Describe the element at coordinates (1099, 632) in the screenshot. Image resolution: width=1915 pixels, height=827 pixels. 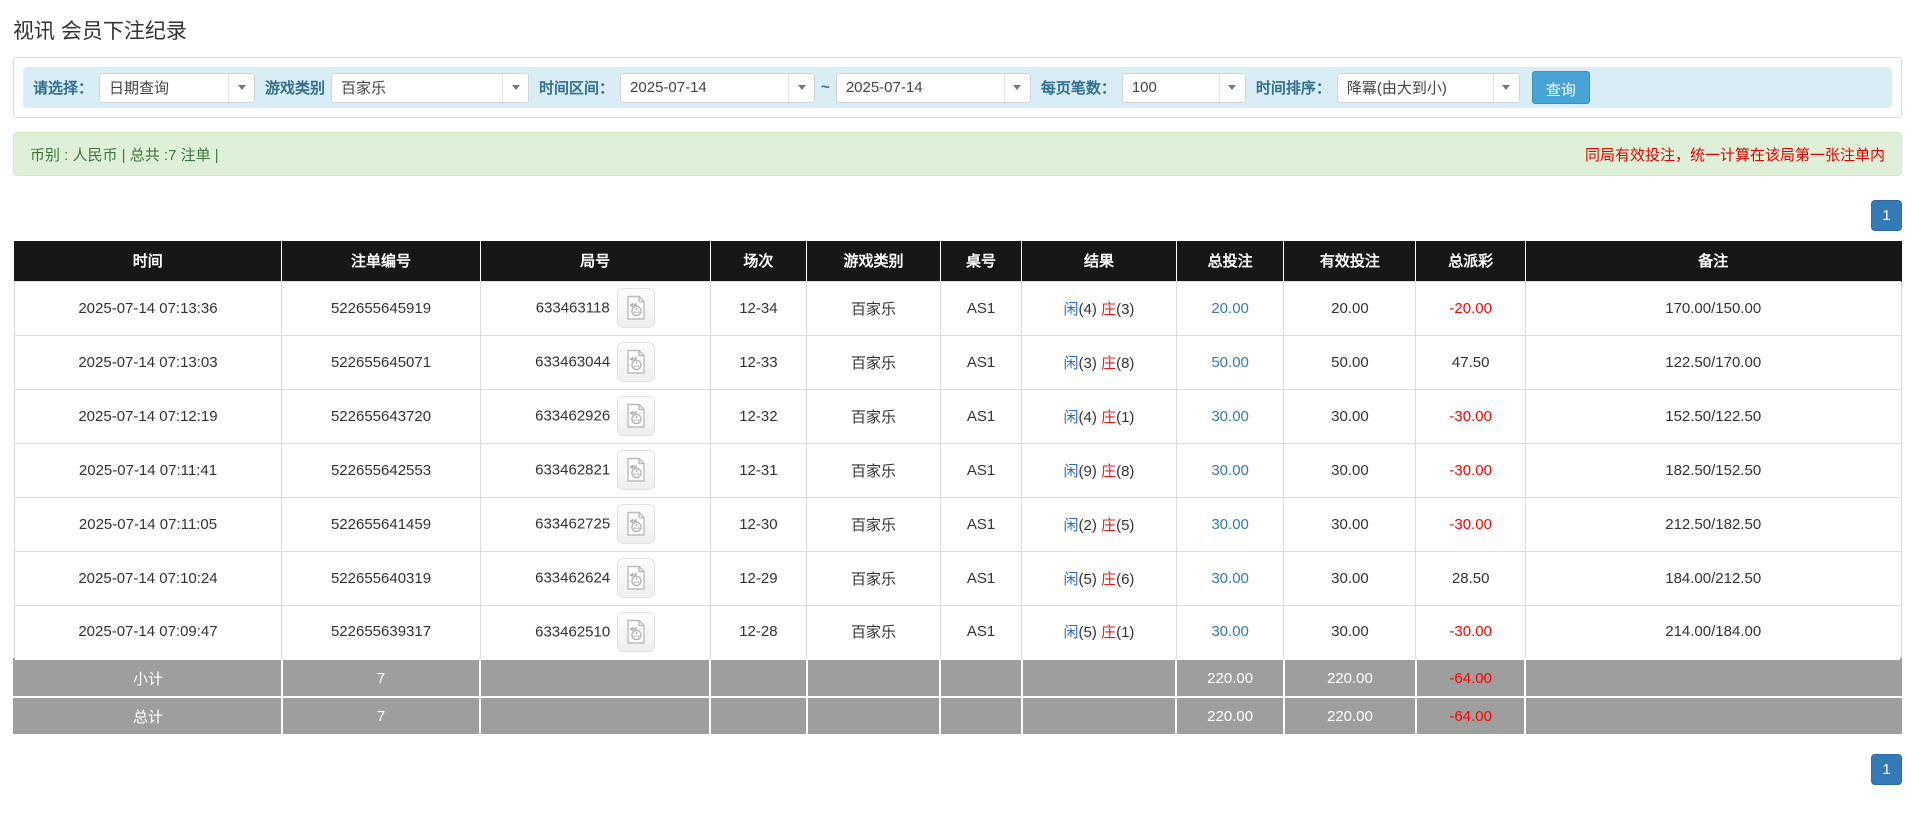
I see `cell-result: 闲(5) 庄(1)` at that location.